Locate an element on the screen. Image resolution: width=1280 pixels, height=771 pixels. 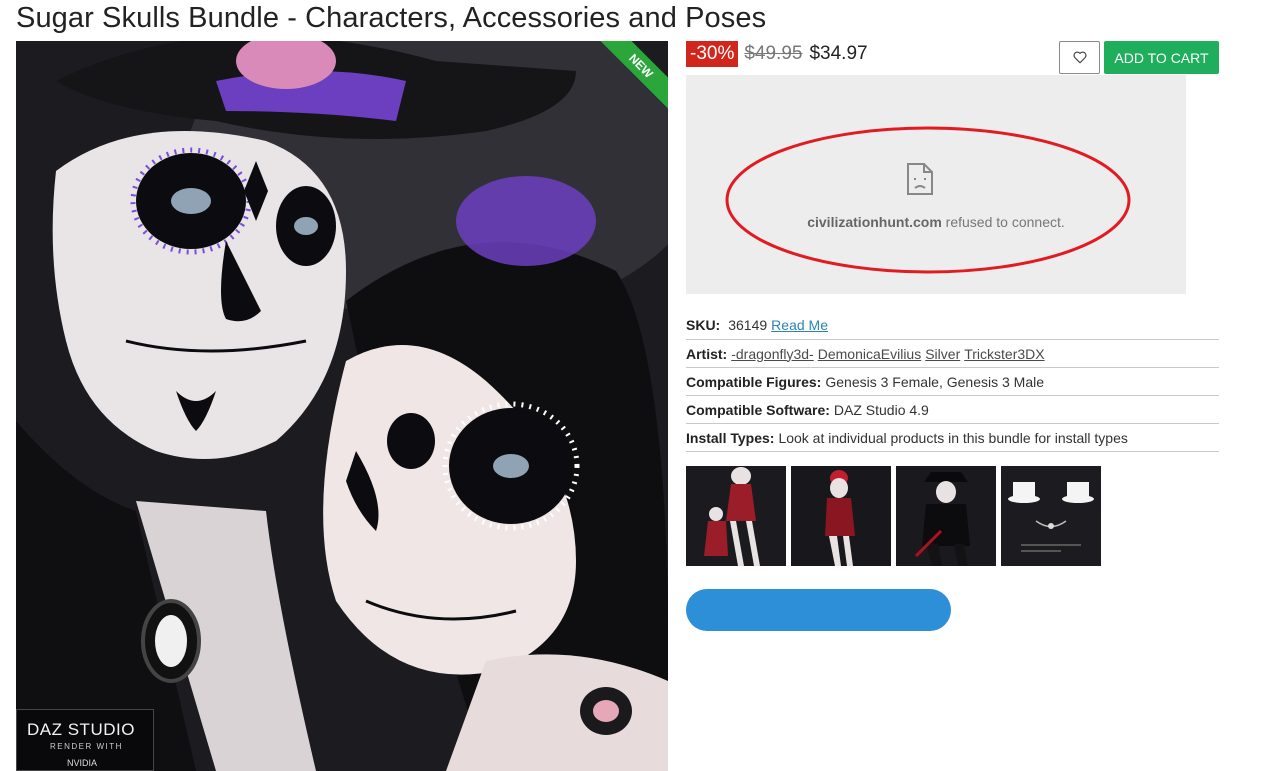
refused-suffix: refused to connect. is located at coordinates (1003, 222).